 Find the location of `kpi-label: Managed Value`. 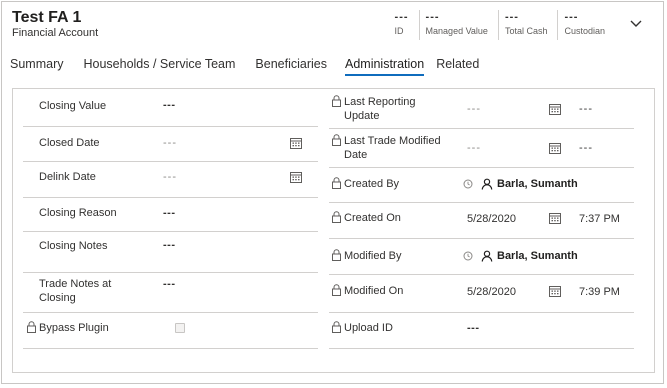

kpi-label: Managed Value is located at coordinates (456, 31).